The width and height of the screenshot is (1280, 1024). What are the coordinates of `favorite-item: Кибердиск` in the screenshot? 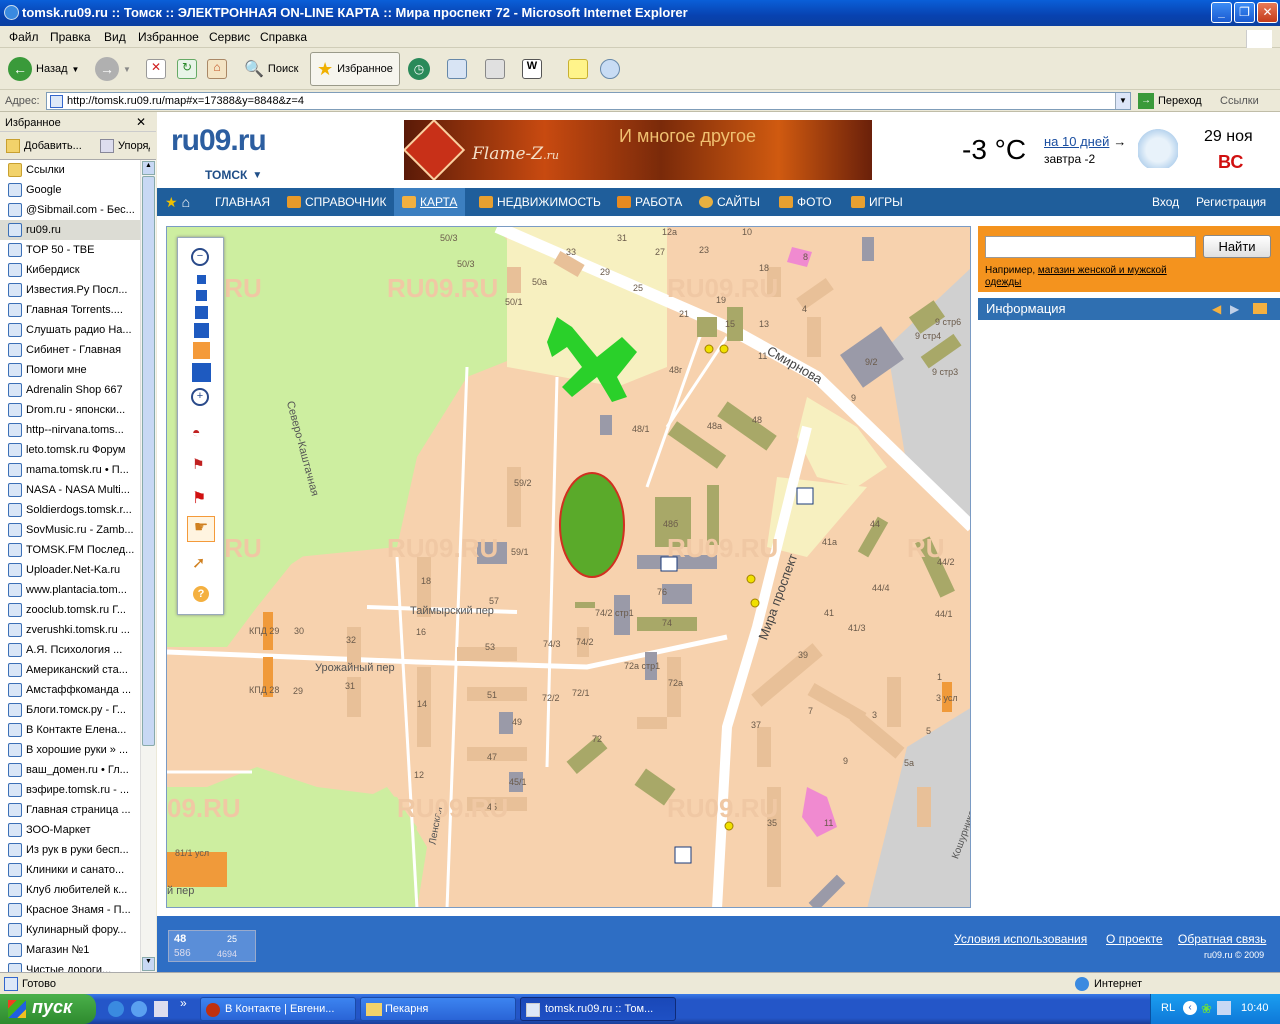 It's located at (70, 270).